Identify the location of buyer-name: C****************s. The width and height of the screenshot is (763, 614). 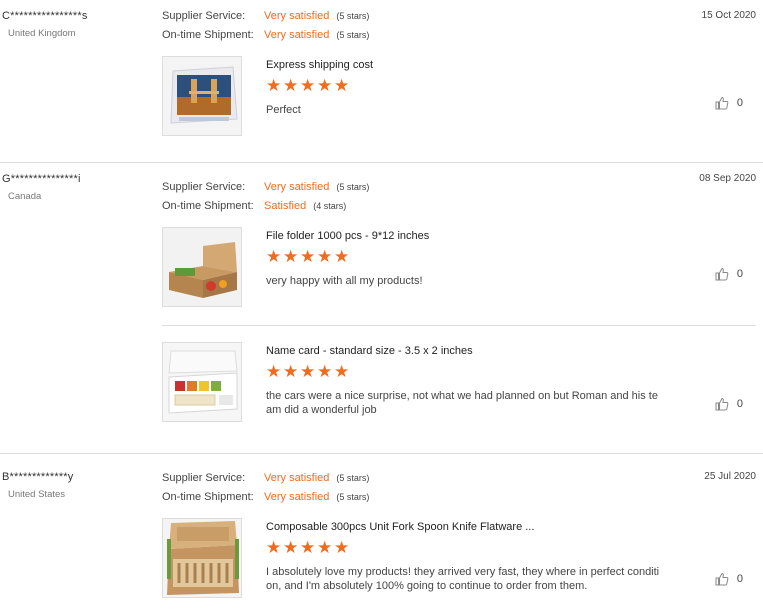
(45, 16).